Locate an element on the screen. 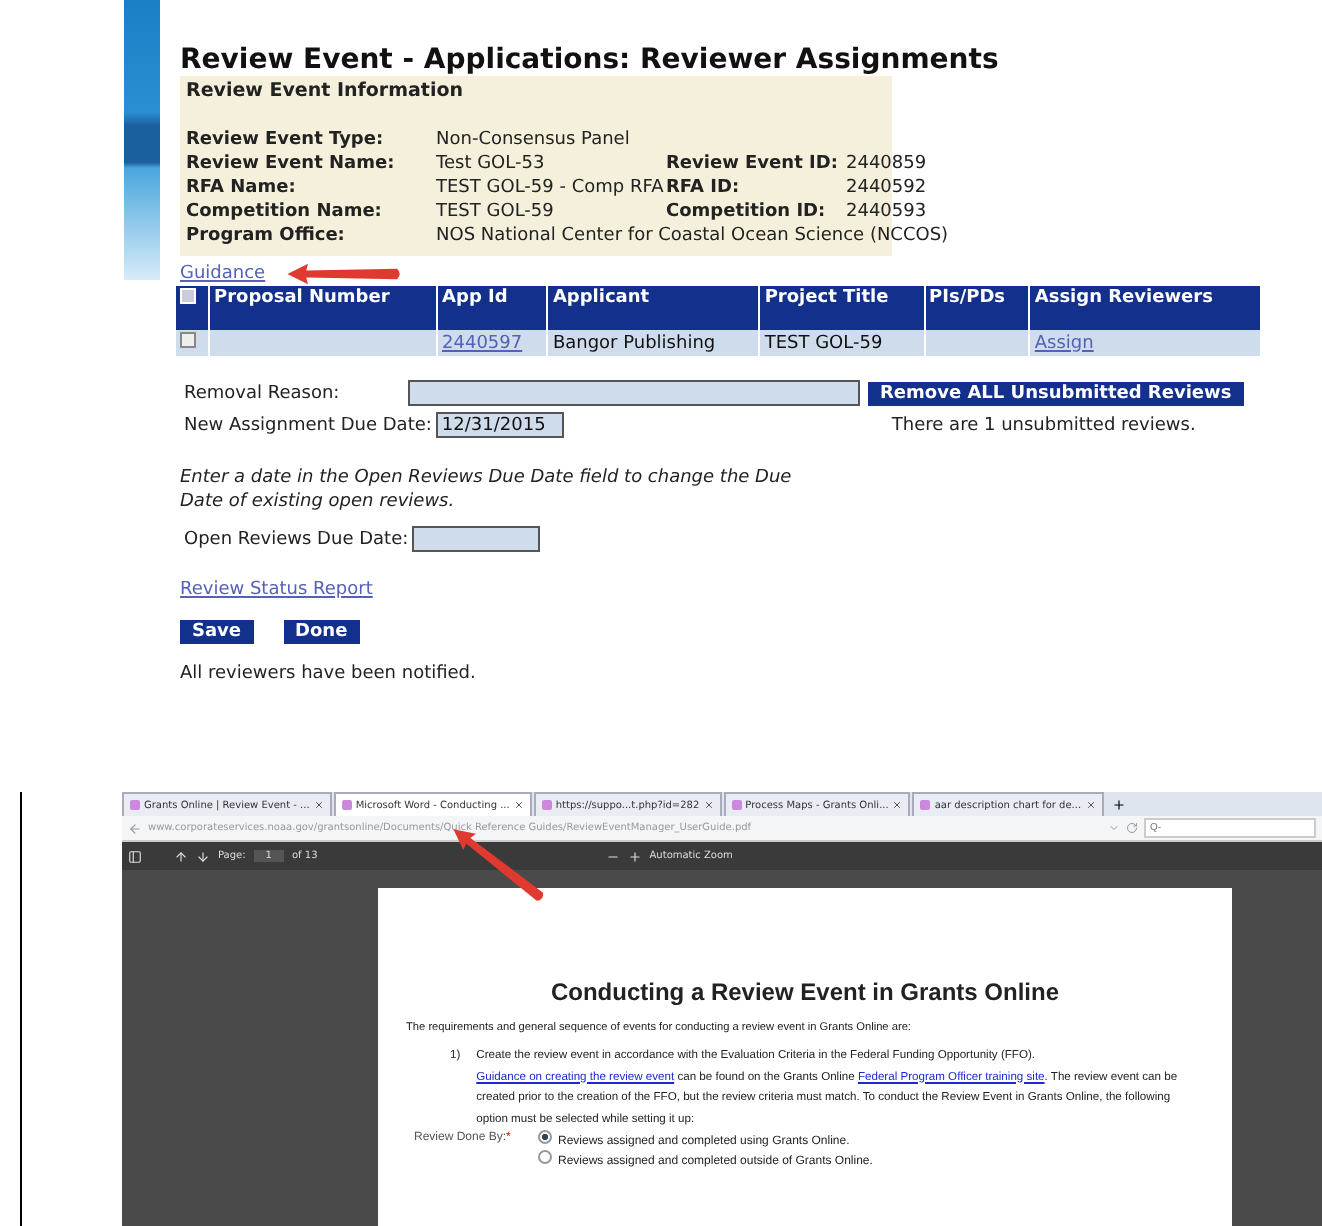 The width and height of the screenshot is (1322, 1226). field-label: Open Reviews Due Date: is located at coordinates (296, 539).